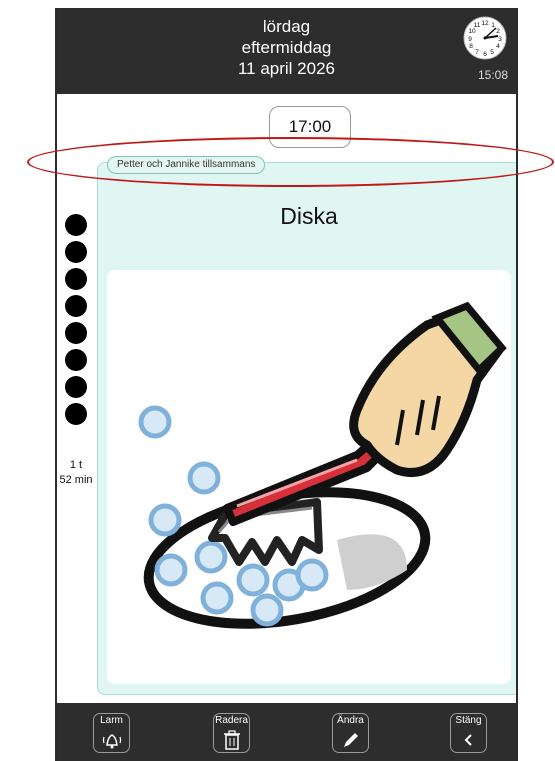 The height and width of the screenshot is (761, 555). I want to click on svg-text: 12, so click(485, 23).